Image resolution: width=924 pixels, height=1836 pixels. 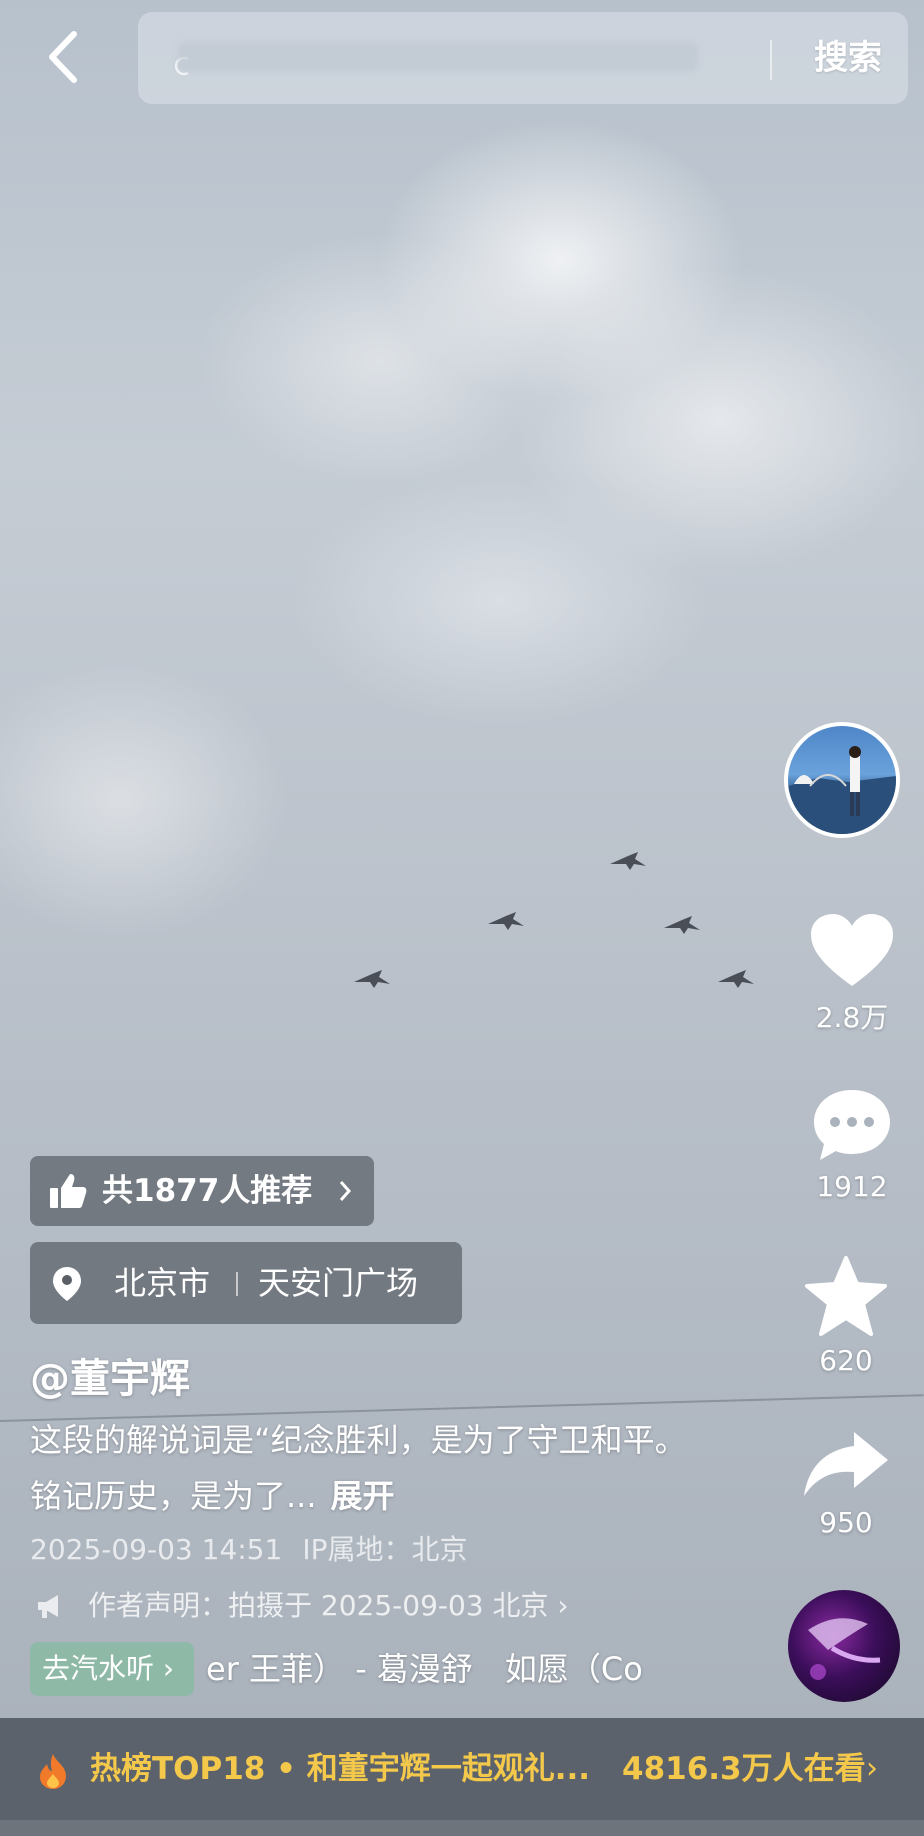 I want to click on search-divider, so click(x=771, y=60).